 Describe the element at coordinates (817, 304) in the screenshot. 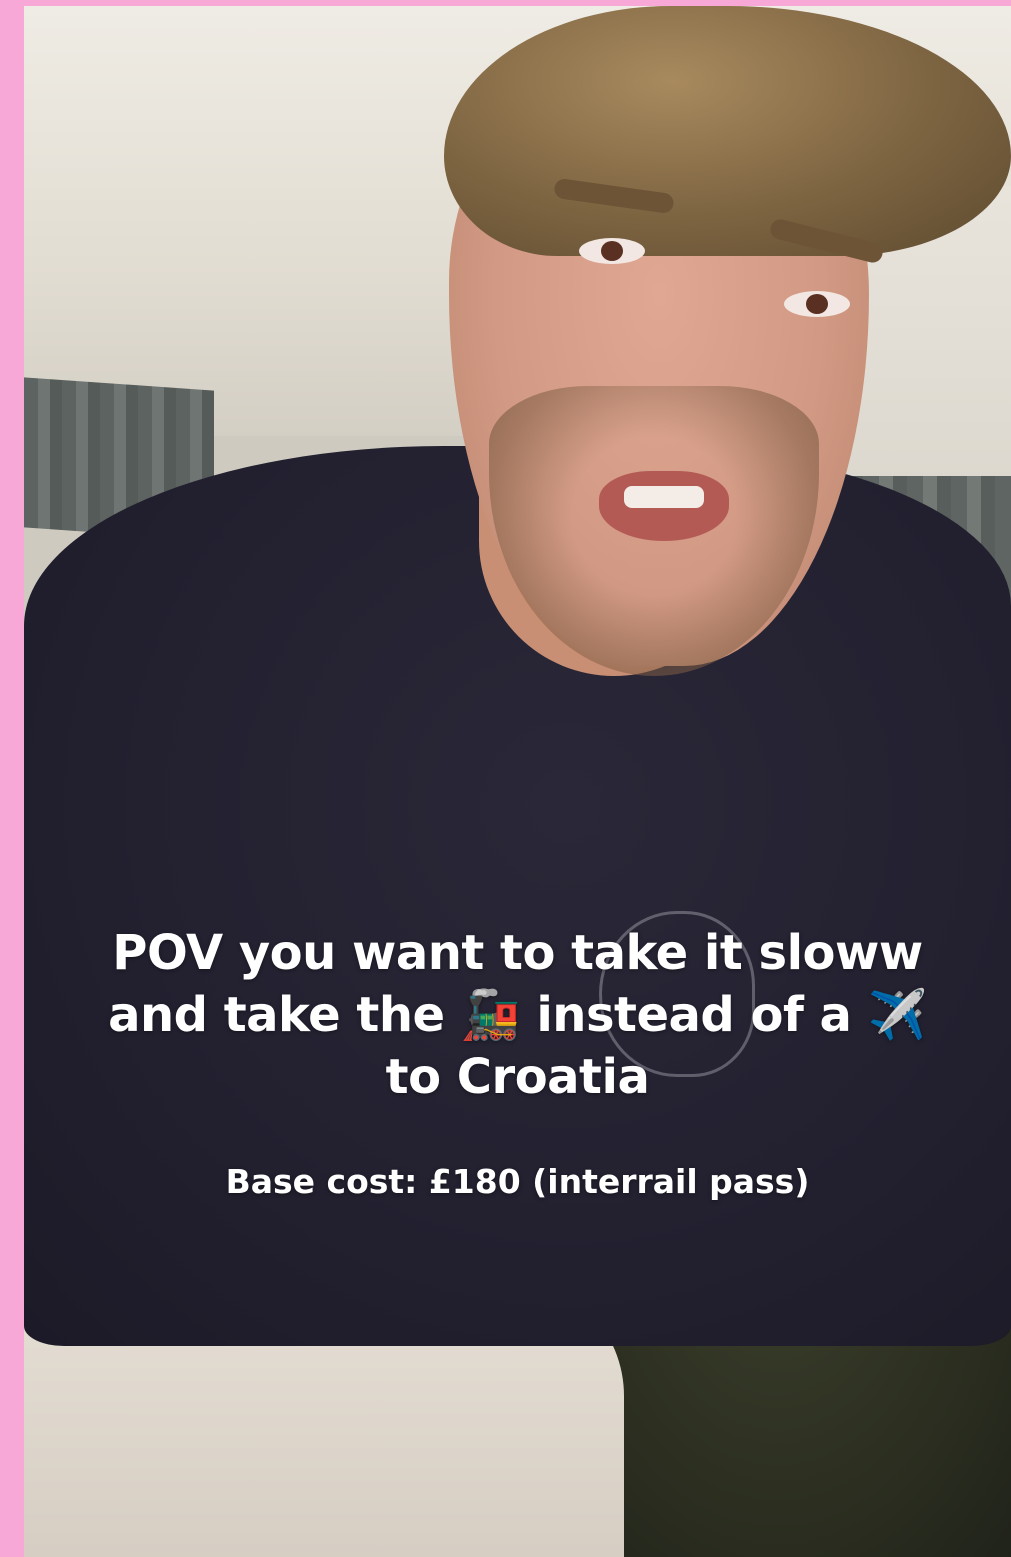

I see `right-eye` at that location.